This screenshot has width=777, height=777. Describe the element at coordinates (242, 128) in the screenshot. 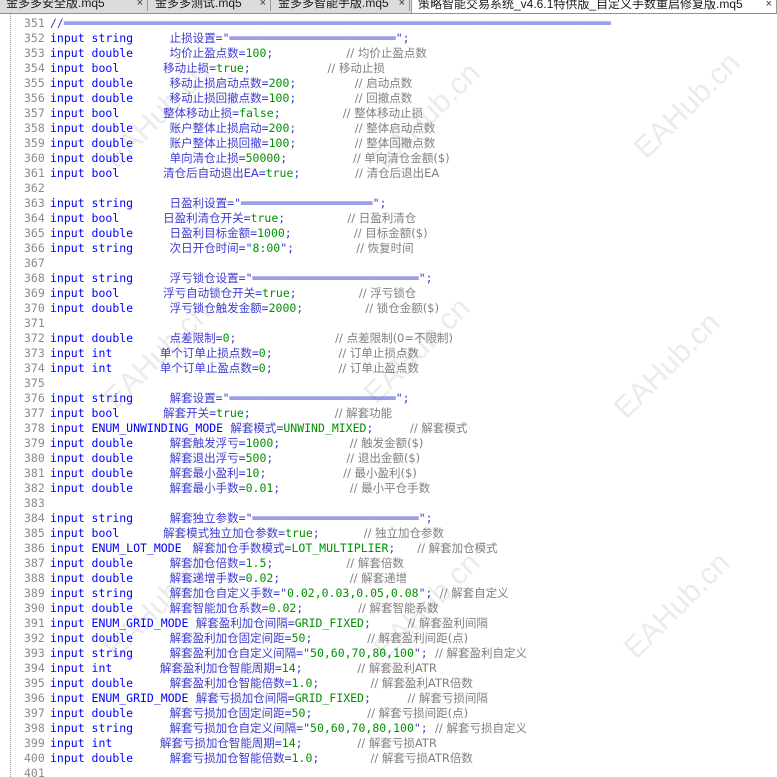

I see `code-text: input double 账户整体止损启动=200; // 整体启动点数` at that location.